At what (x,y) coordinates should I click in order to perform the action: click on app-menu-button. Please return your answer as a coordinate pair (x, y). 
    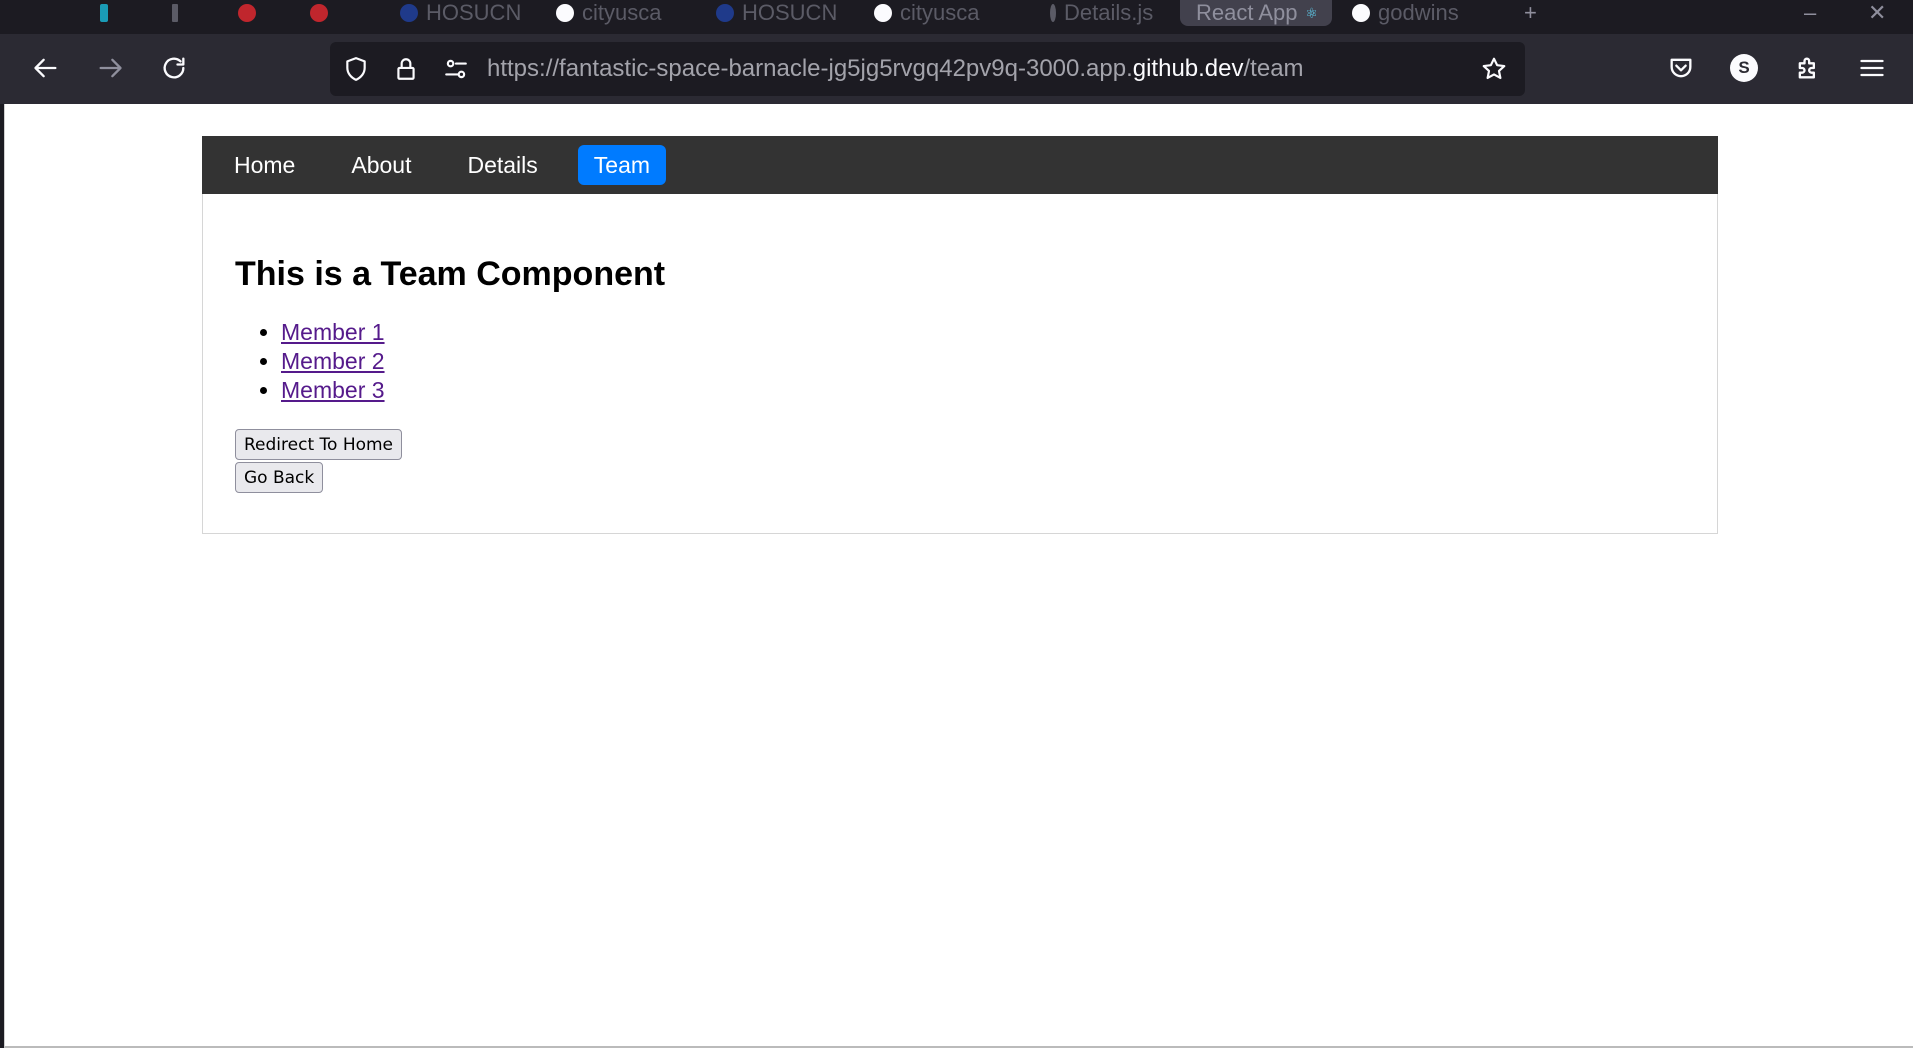
    Looking at the image, I should click on (1872, 68).